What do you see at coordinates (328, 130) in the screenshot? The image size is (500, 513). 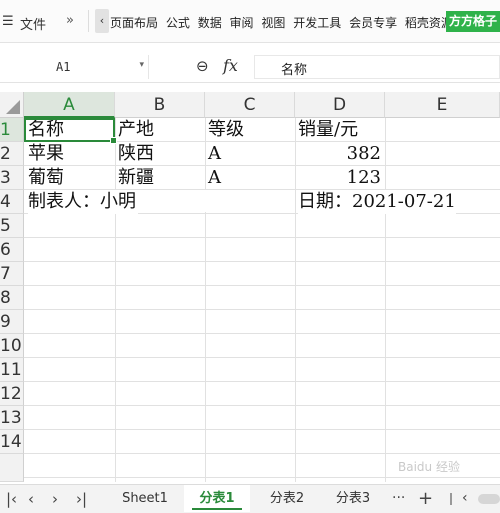 I see `cell-d1: 销量/元` at bounding box center [328, 130].